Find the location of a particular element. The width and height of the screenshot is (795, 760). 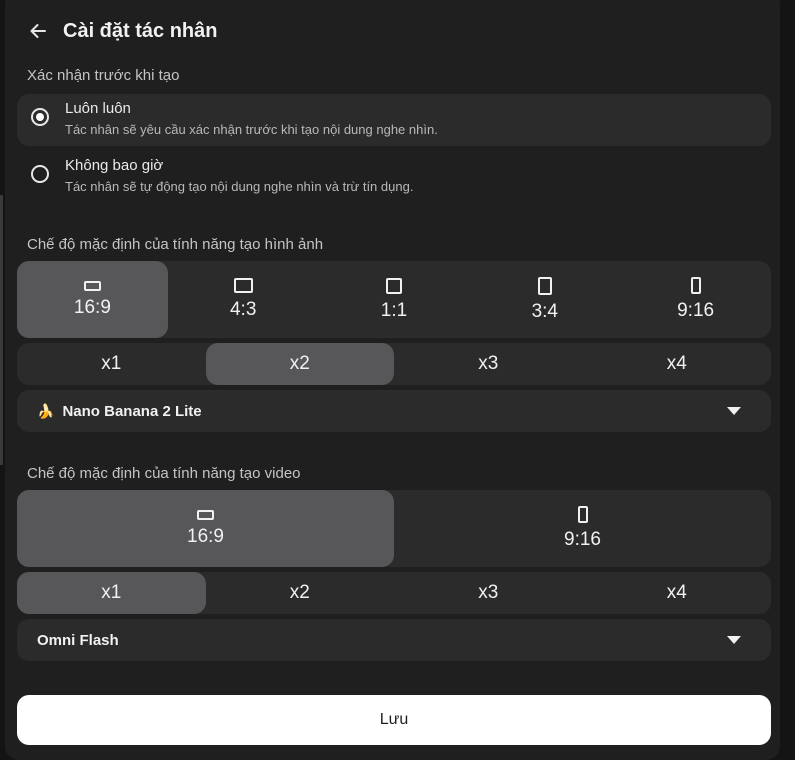

back-button is located at coordinates (38, 31).